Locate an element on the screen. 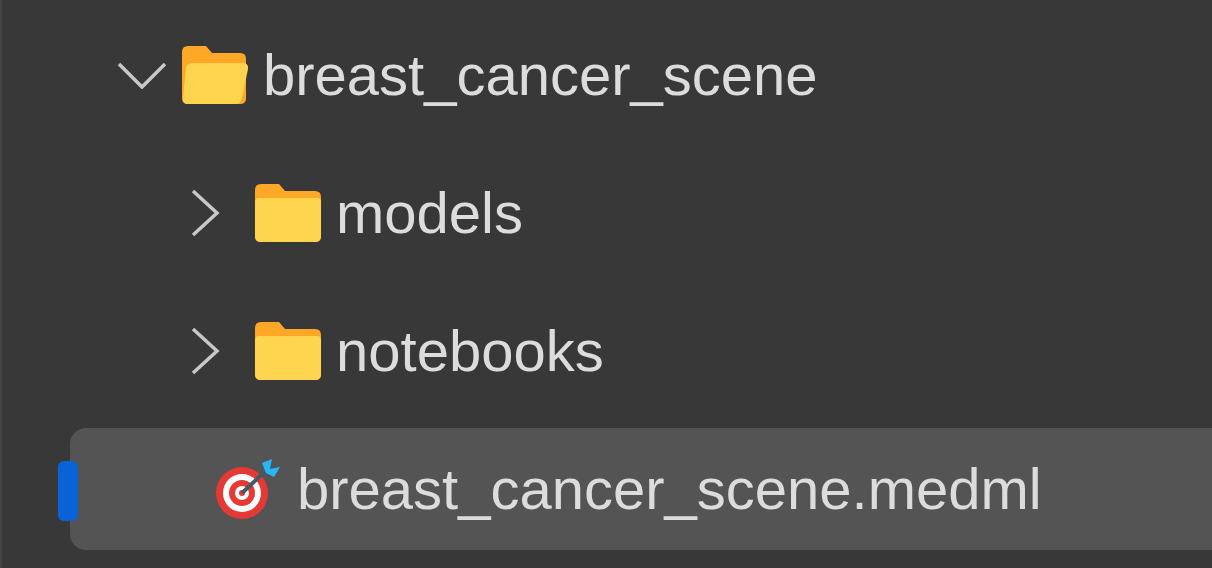  file-name: breast_cancer_scene.medml is located at coordinates (669, 489).